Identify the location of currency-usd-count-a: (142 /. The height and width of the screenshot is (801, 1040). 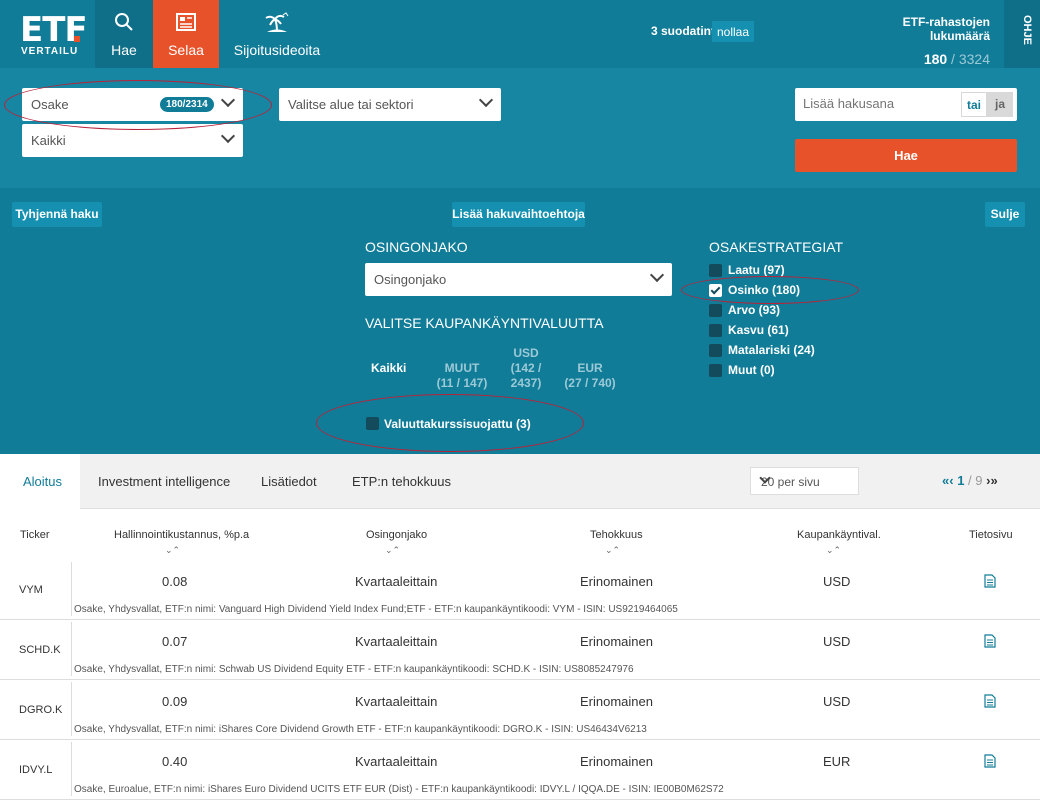
(526, 368).